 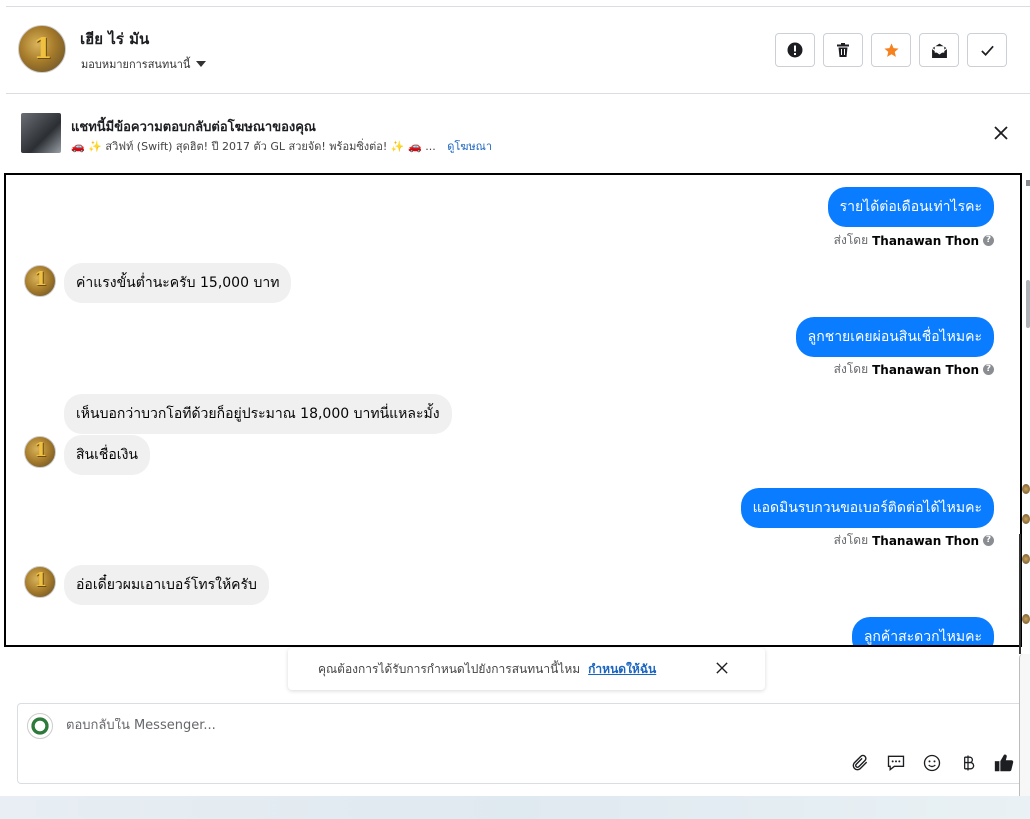 What do you see at coordinates (107, 455) in the screenshot?
I see `incoming-message: สินเชื่อเงิน` at bounding box center [107, 455].